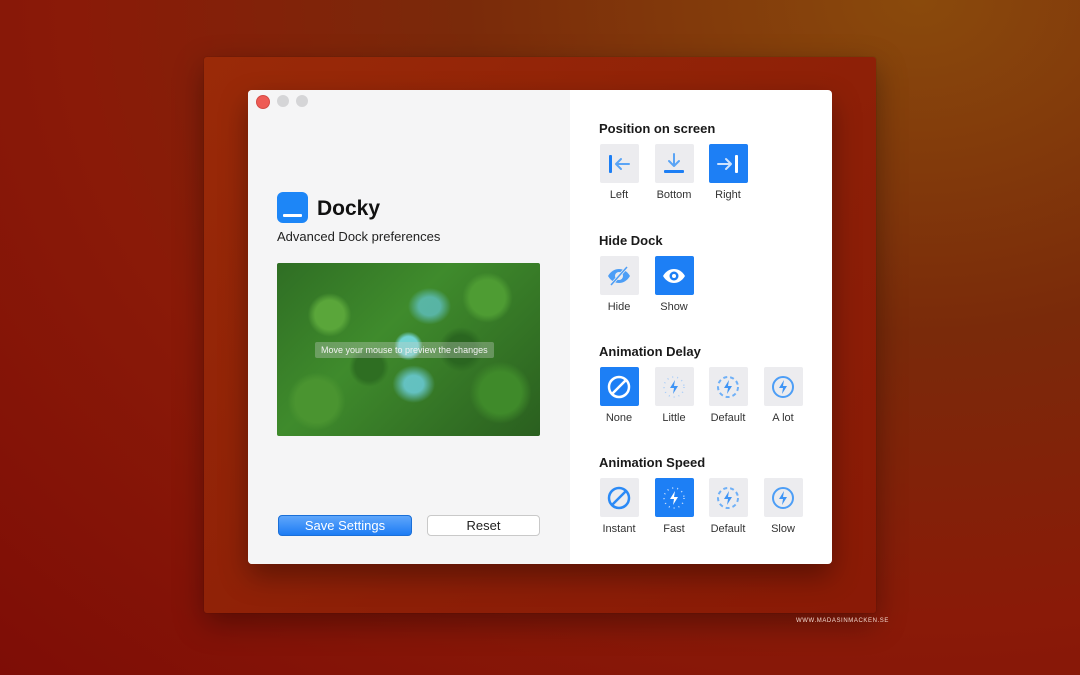 The image size is (1080, 675). I want to click on hide-option-hide: Hide, so click(619, 284).